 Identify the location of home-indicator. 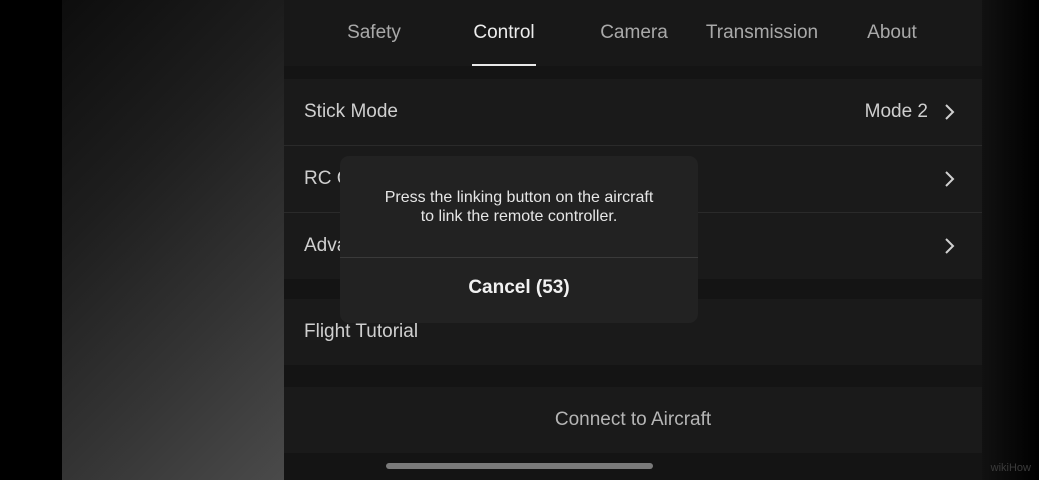
(519, 466).